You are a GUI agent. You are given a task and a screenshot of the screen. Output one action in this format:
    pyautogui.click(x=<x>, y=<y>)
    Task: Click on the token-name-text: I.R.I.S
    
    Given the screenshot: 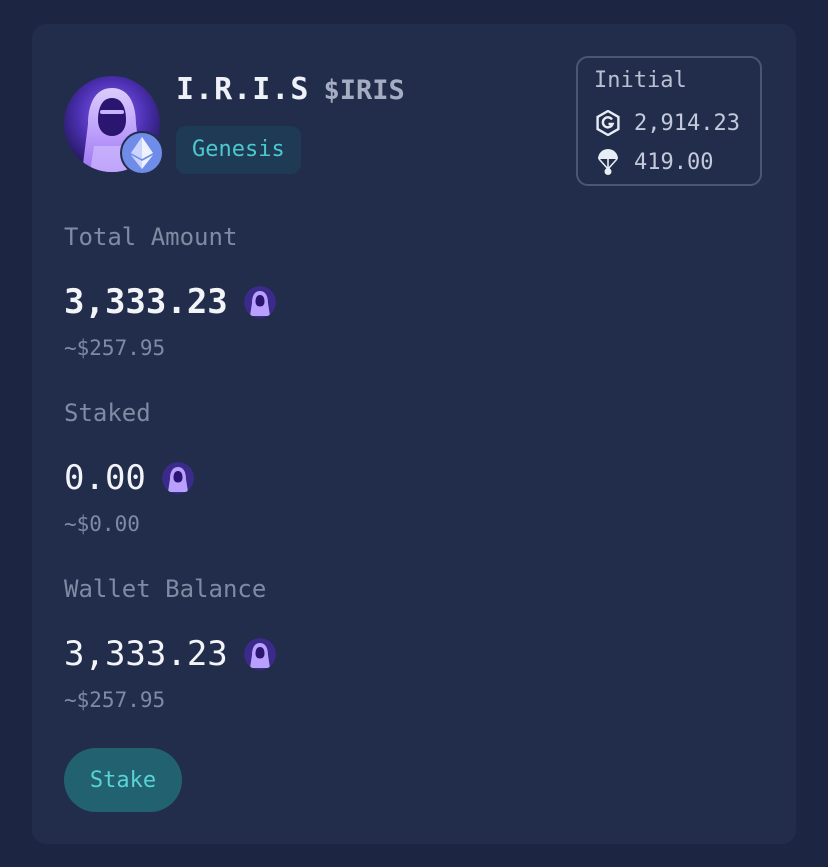 What is the action you would take?
    pyautogui.click(x=243, y=89)
    